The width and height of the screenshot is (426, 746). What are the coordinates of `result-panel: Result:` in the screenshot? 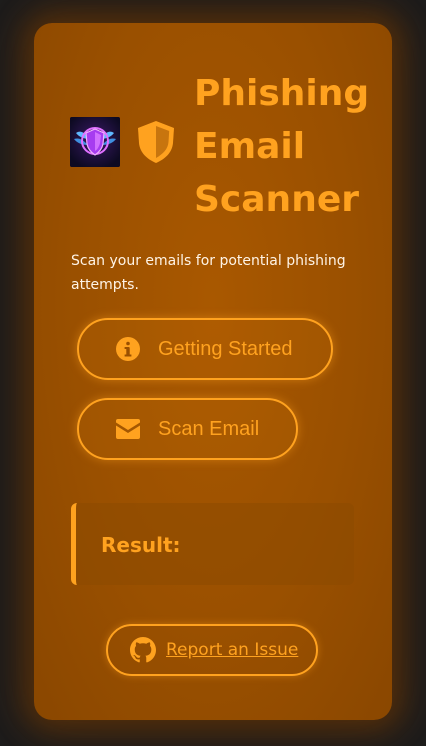 It's located at (212, 544).